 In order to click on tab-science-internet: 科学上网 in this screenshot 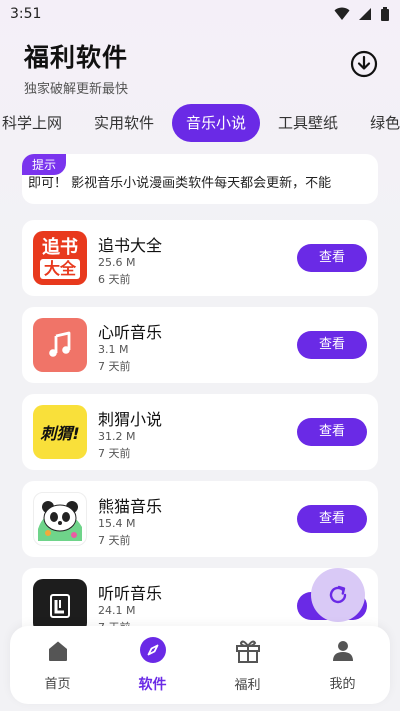, I will do `click(38, 123)`.